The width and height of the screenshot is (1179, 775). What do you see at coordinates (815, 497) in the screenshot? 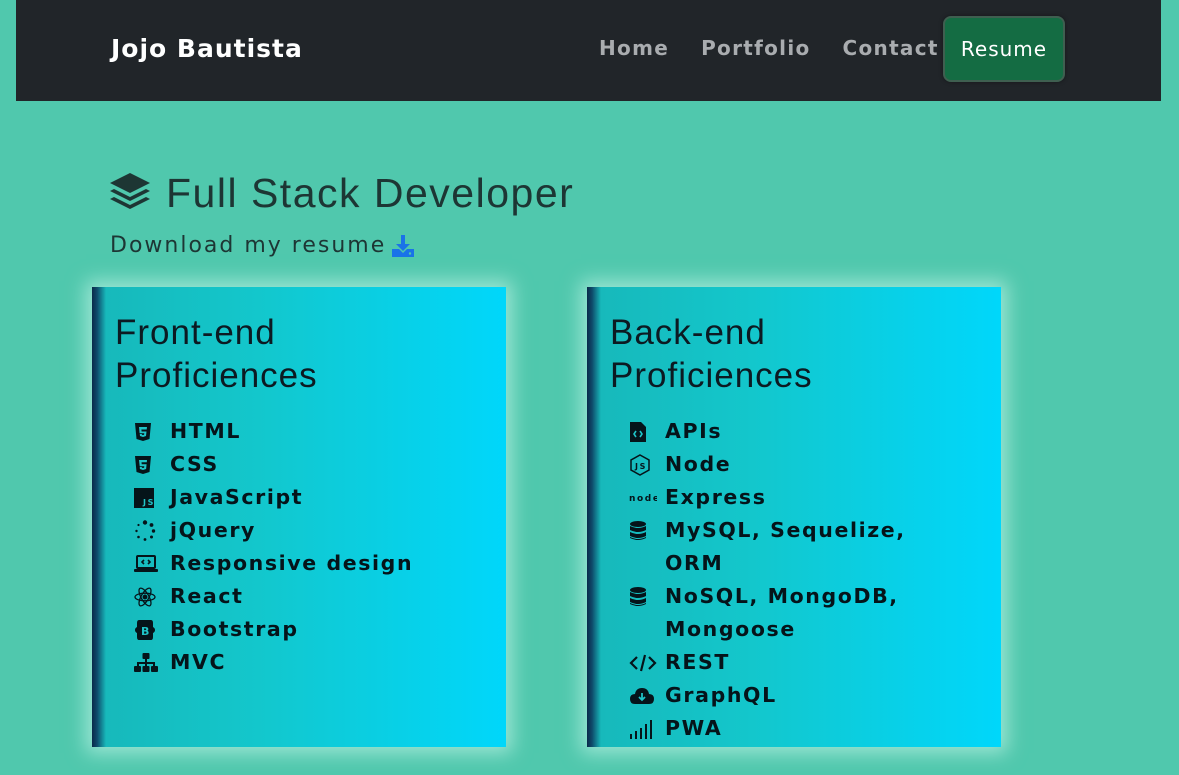
I see `list-item: node Express` at bounding box center [815, 497].